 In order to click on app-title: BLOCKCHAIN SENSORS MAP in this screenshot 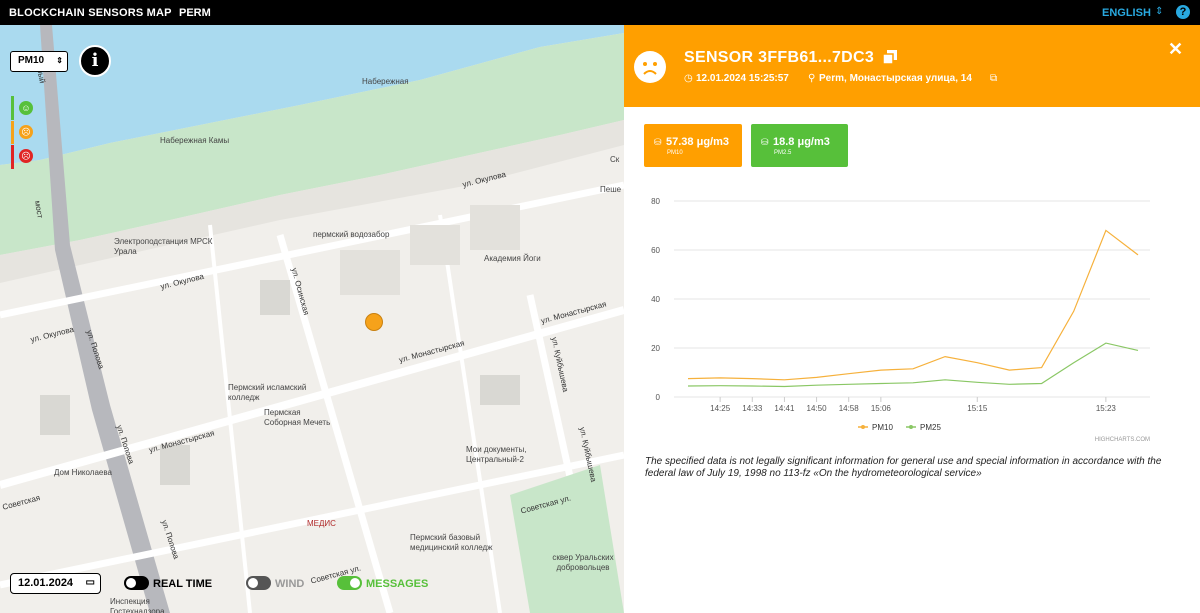, I will do `click(90, 13)`.